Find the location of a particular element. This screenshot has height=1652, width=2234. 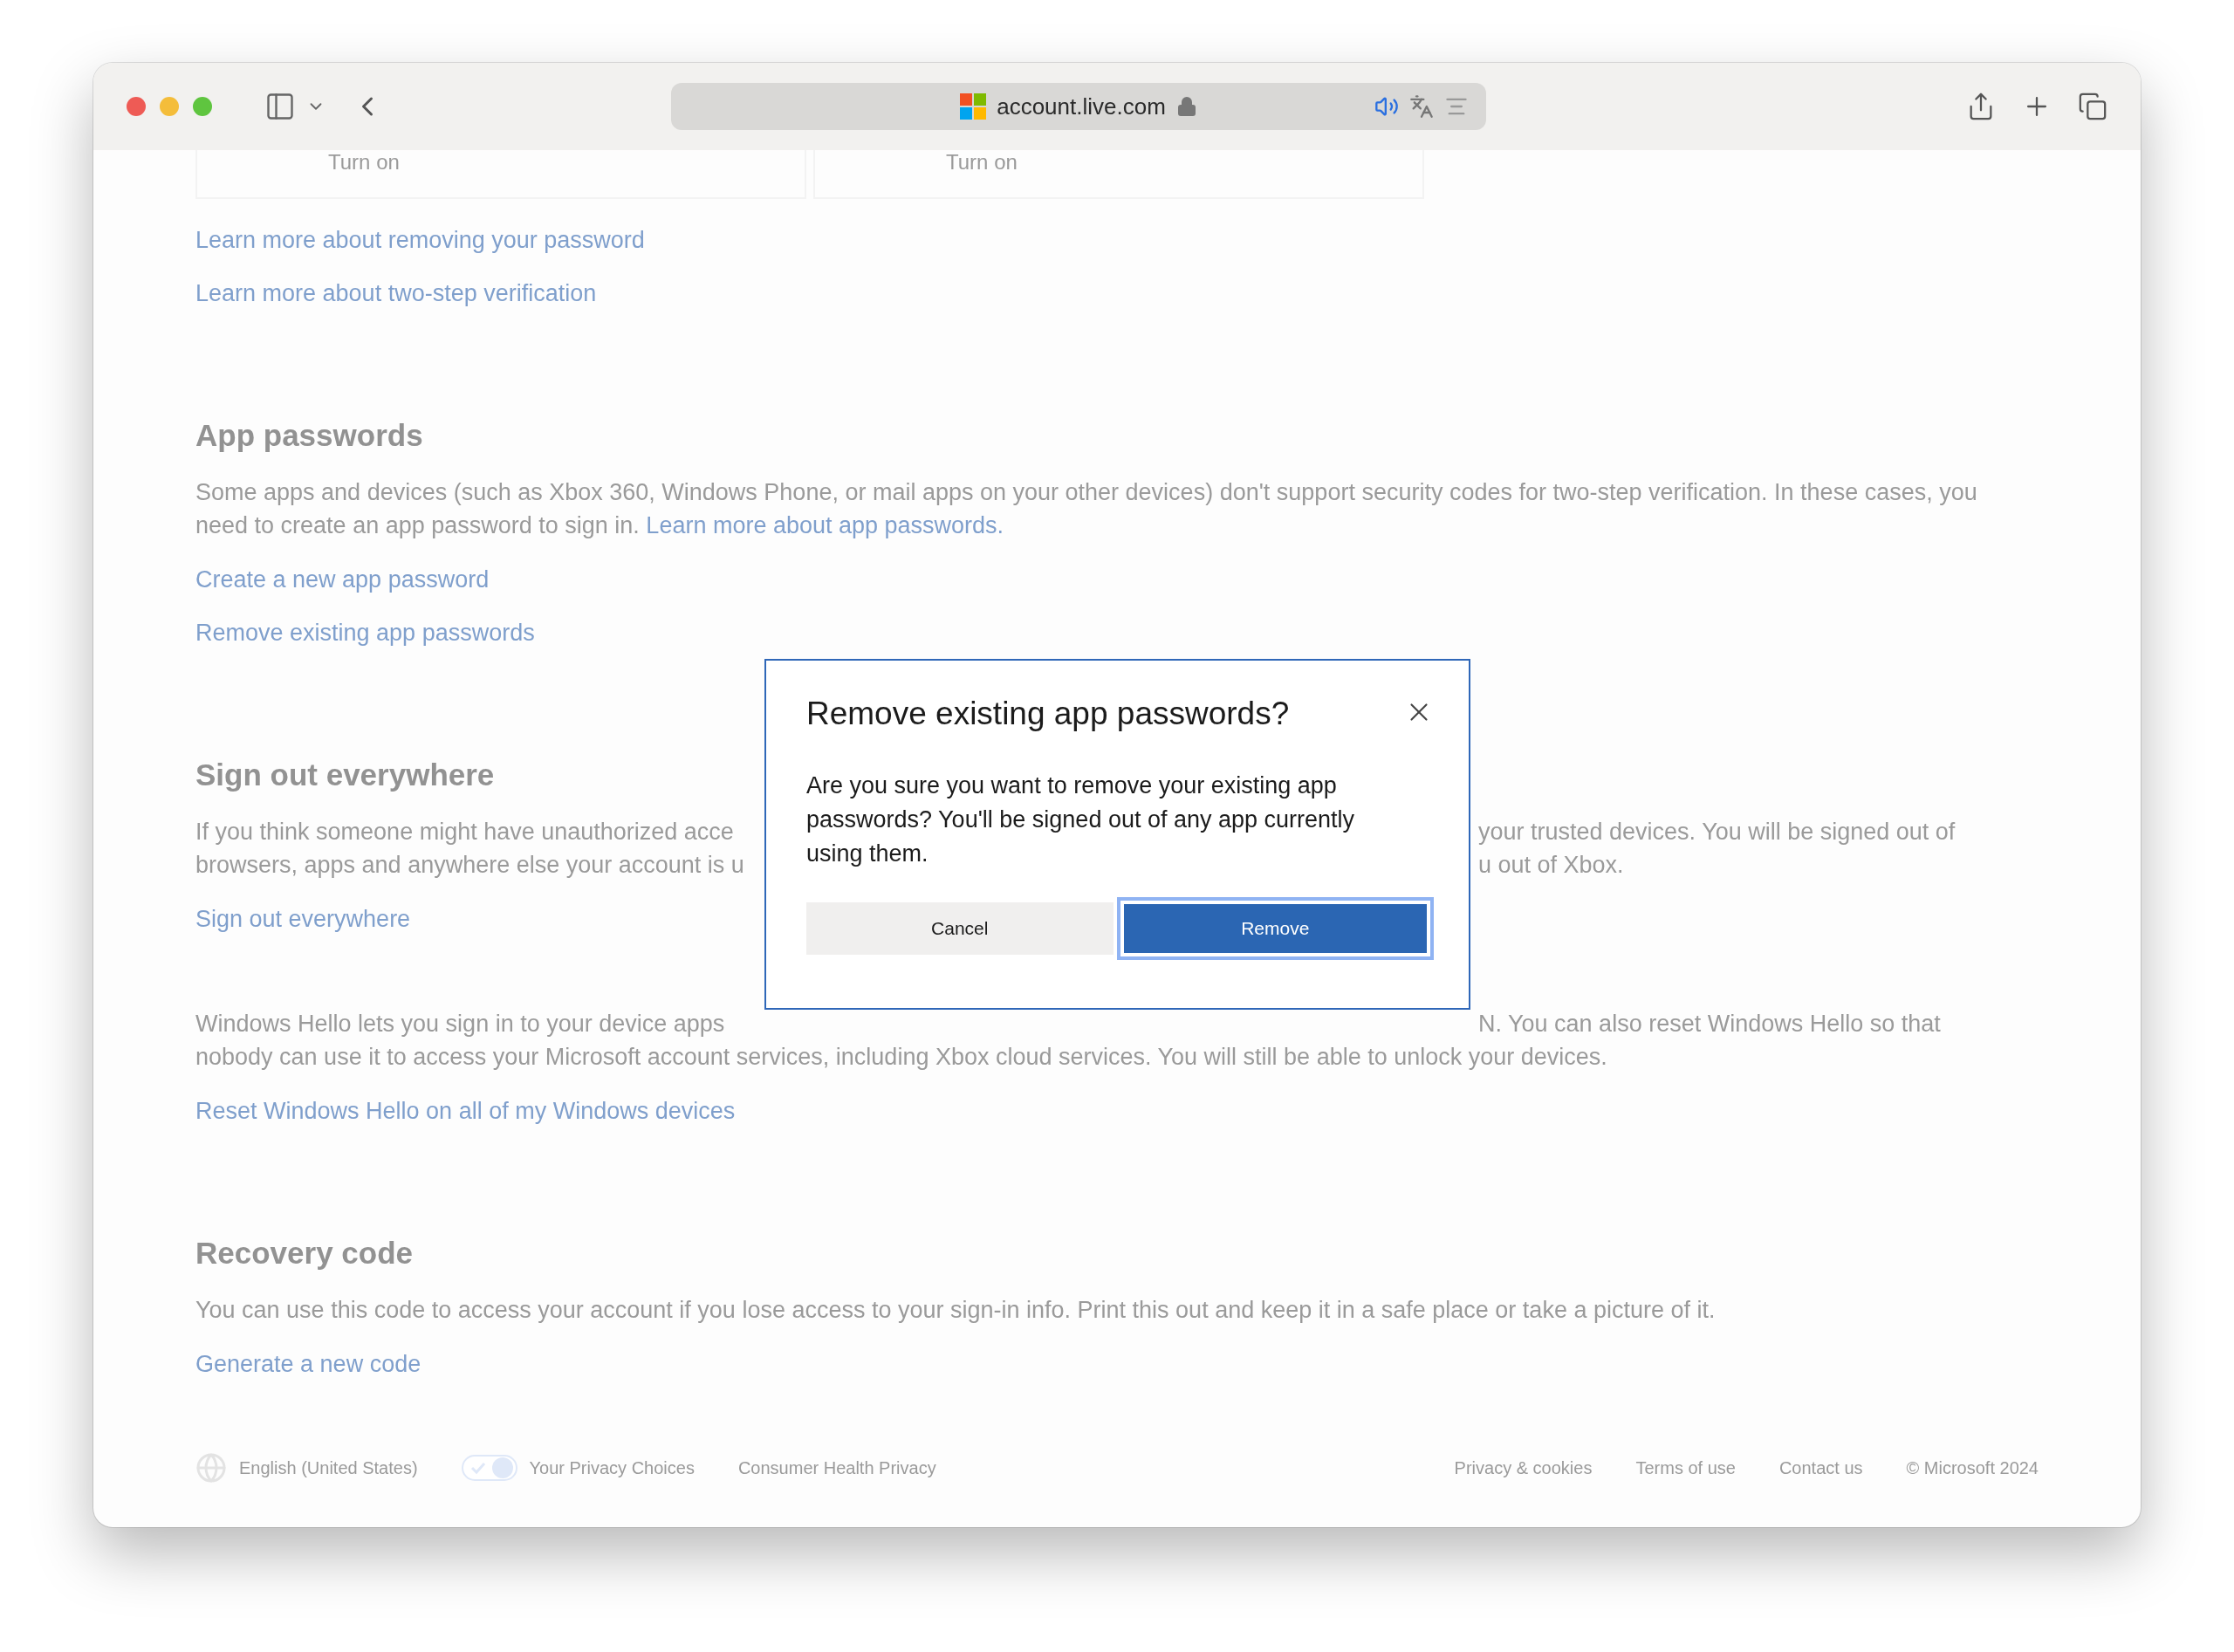

paragraph-text: If you think someone might have unauthorized acce is located at coordinates (465, 832).